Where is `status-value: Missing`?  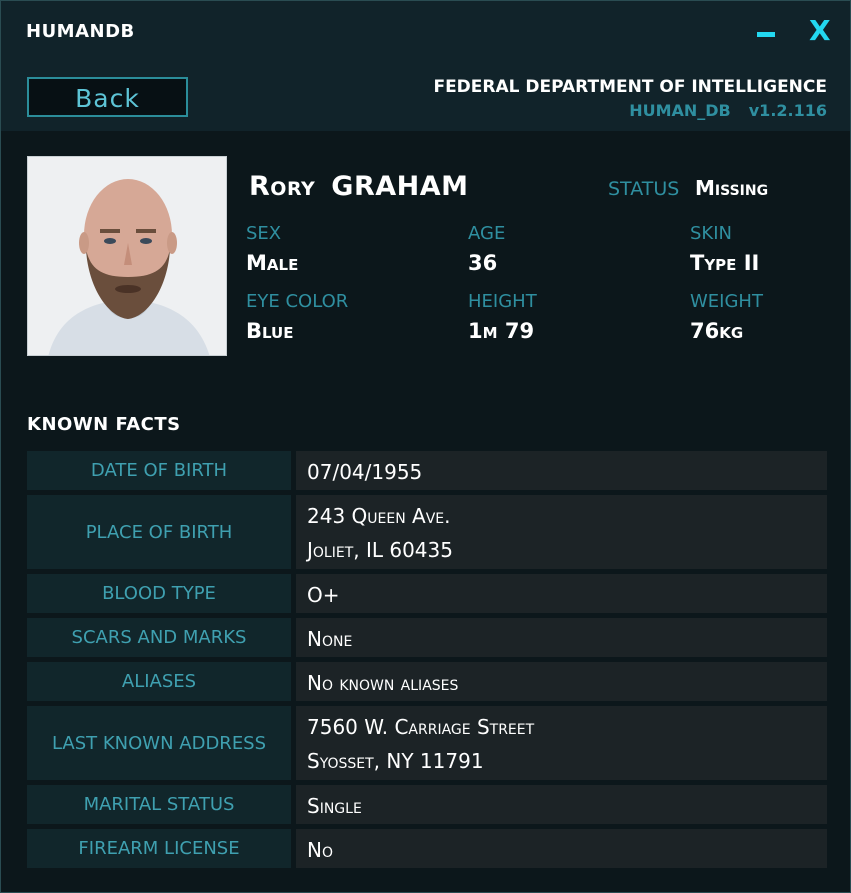 status-value: Missing is located at coordinates (732, 188).